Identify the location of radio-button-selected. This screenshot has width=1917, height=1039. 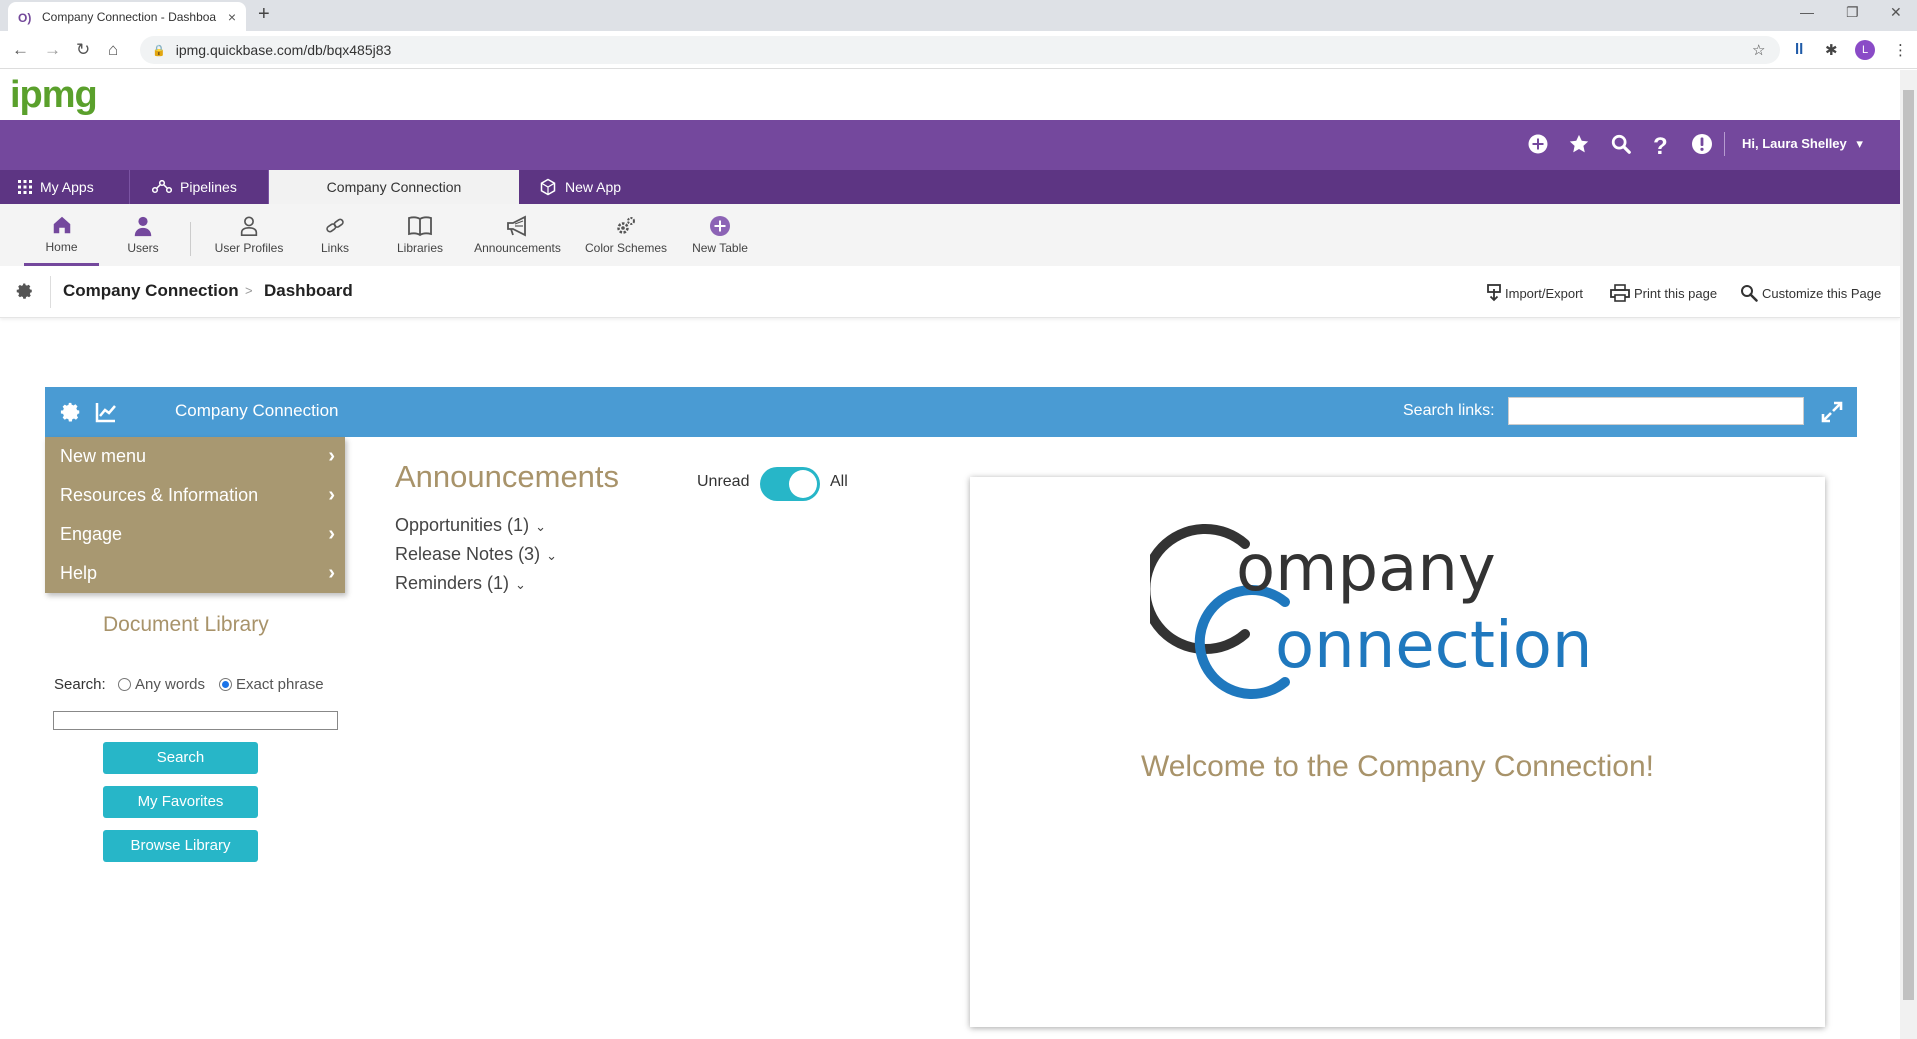
(225, 684).